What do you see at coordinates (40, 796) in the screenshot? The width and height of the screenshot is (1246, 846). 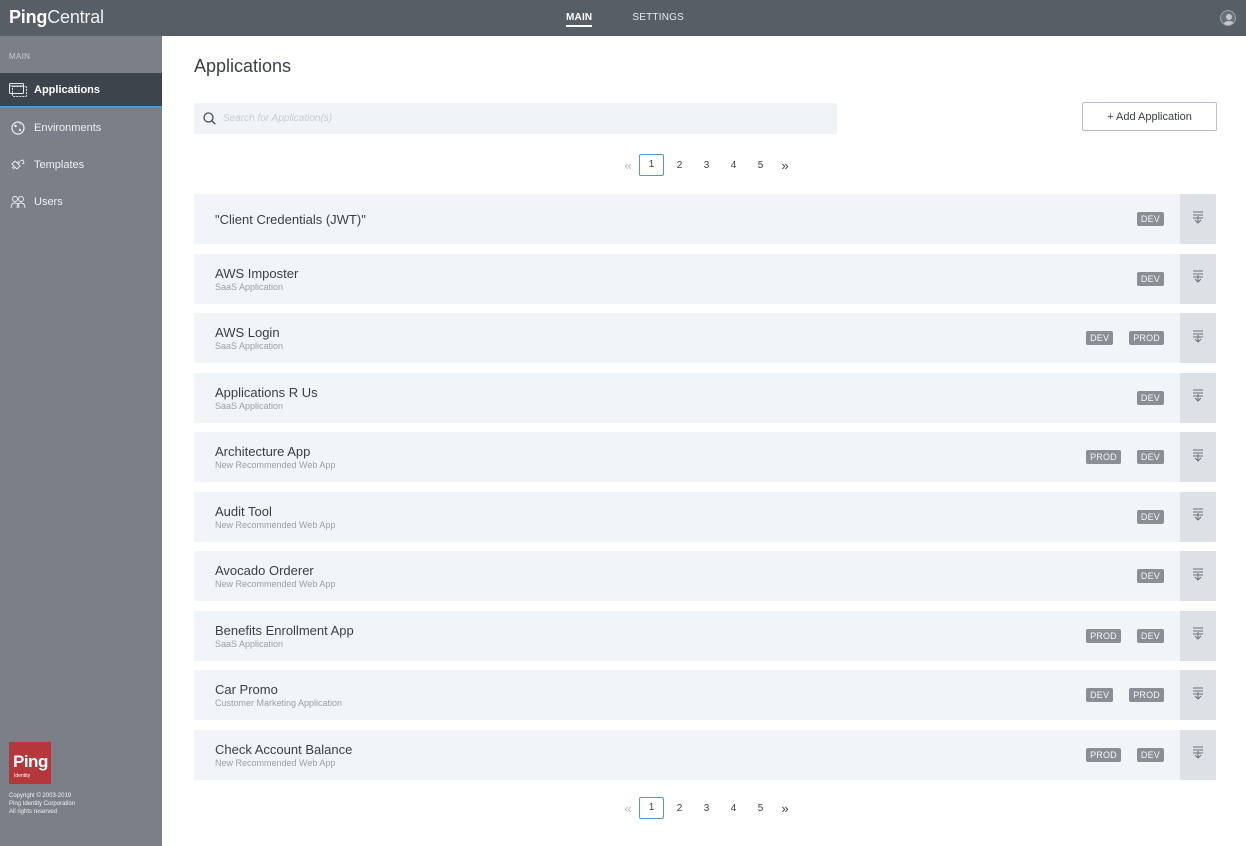 I see `copyright-line: Copyright © 2003-2019` at bounding box center [40, 796].